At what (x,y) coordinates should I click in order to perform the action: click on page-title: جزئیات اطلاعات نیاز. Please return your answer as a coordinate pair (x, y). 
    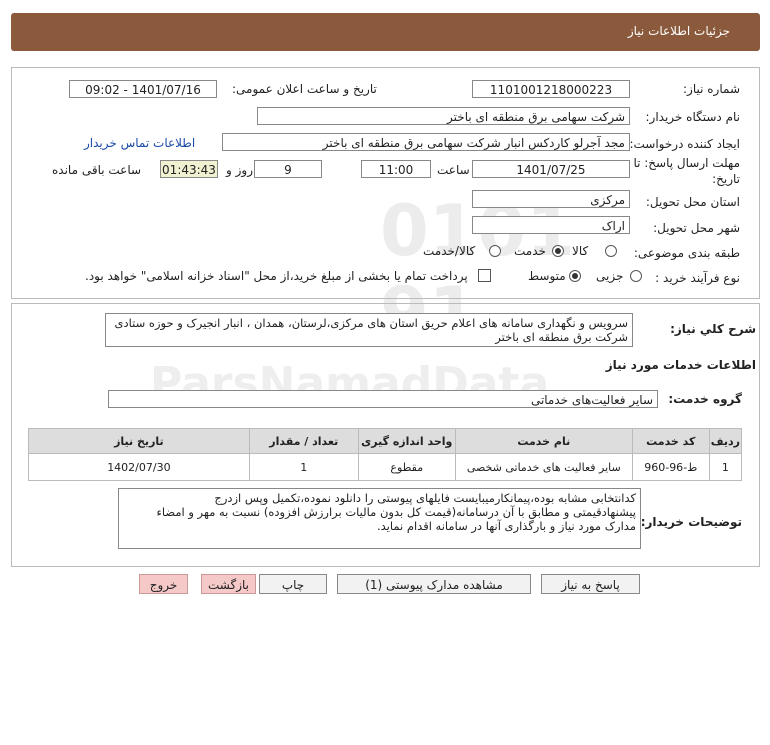
    Looking at the image, I should click on (678, 31).